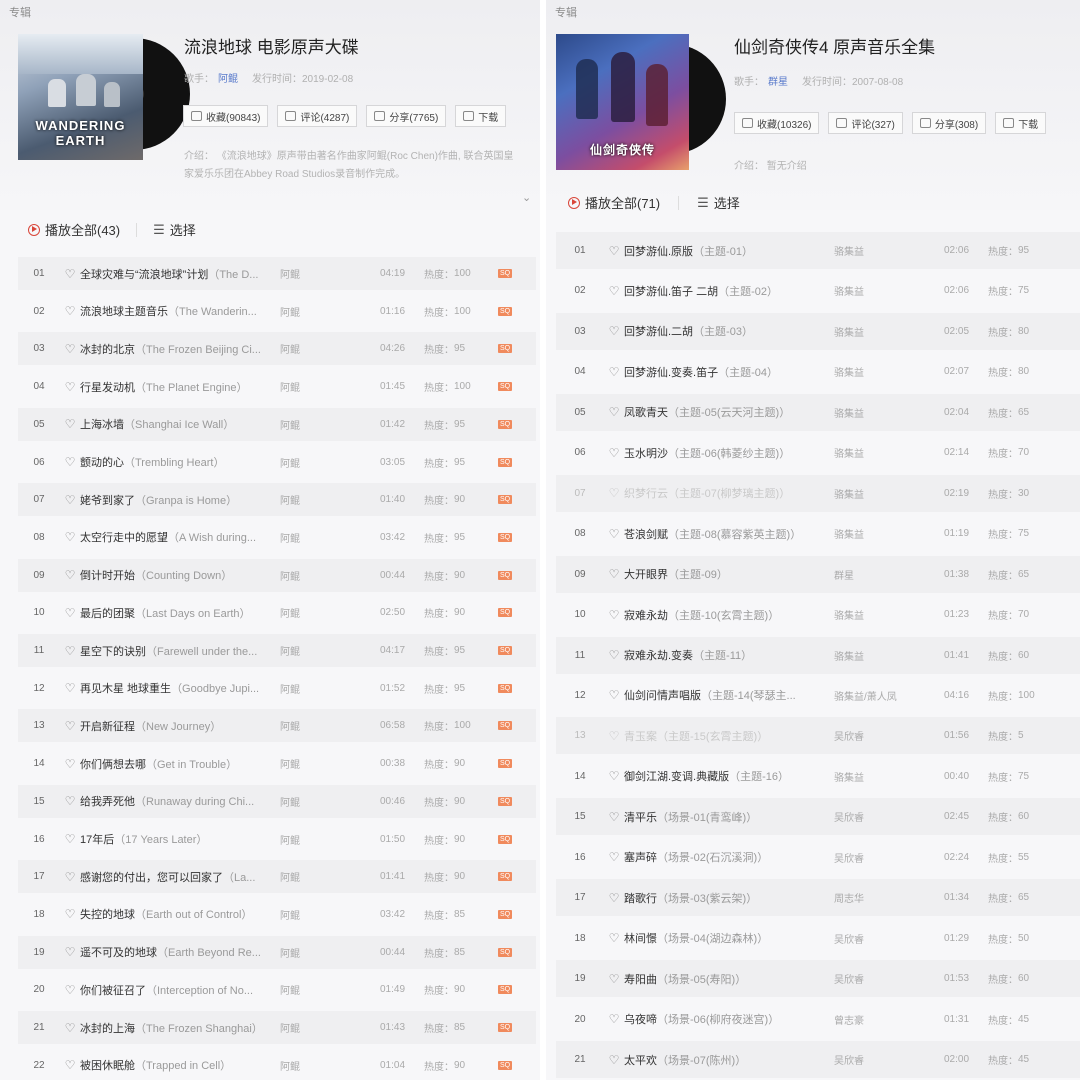 This screenshot has height=1080, width=1080. What do you see at coordinates (729, 898) in the screenshot?
I see `track-title: 踏歌行（场景-03(紫云架)）` at bounding box center [729, 898].